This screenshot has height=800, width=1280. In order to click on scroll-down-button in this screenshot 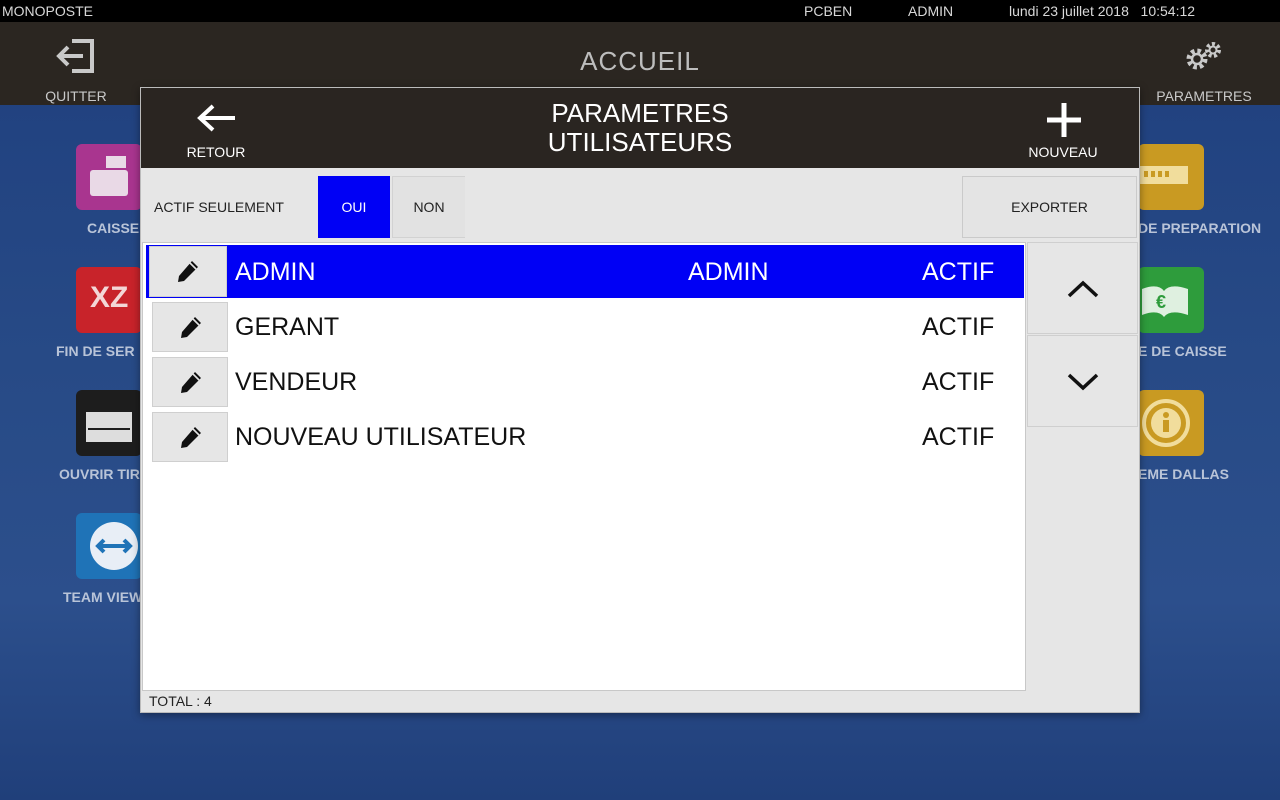, I will do `click(1082, 381)`.